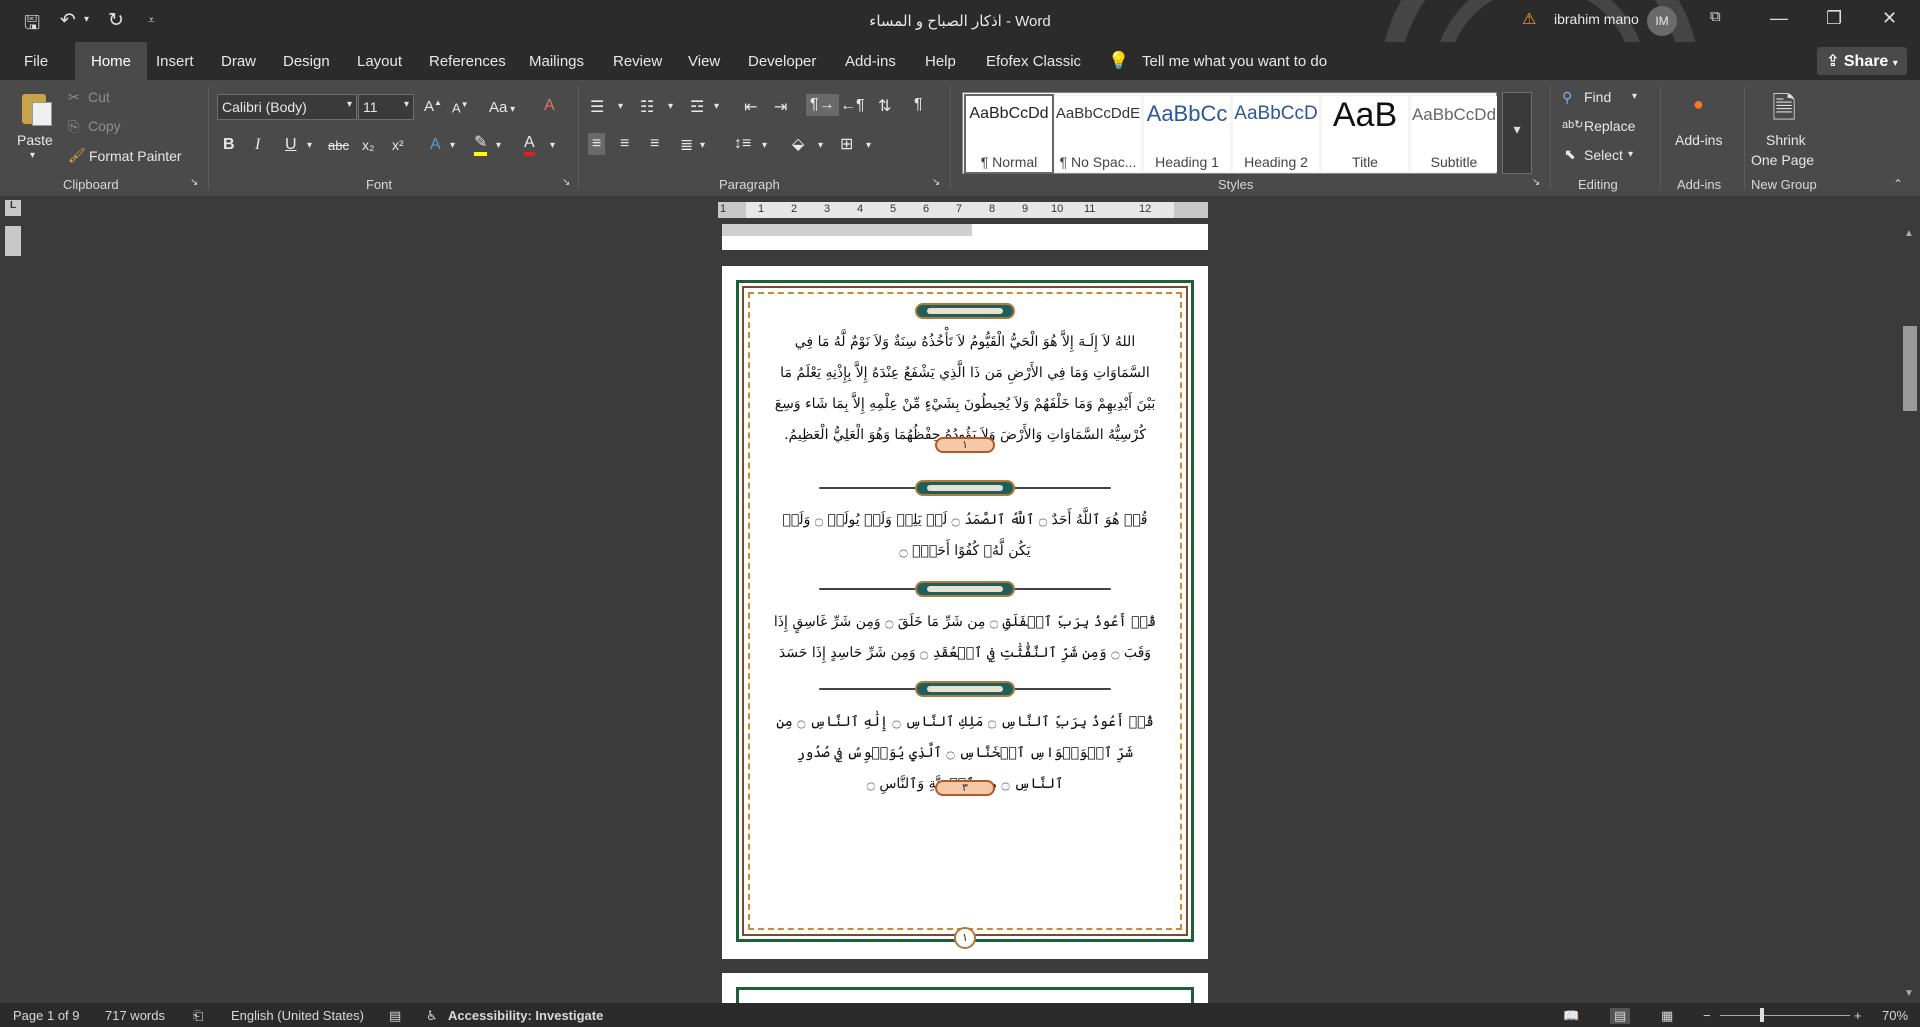  Describe the element at coordinates (1785, 1015) in the screenshot. I see `zoom-slider` at that location.